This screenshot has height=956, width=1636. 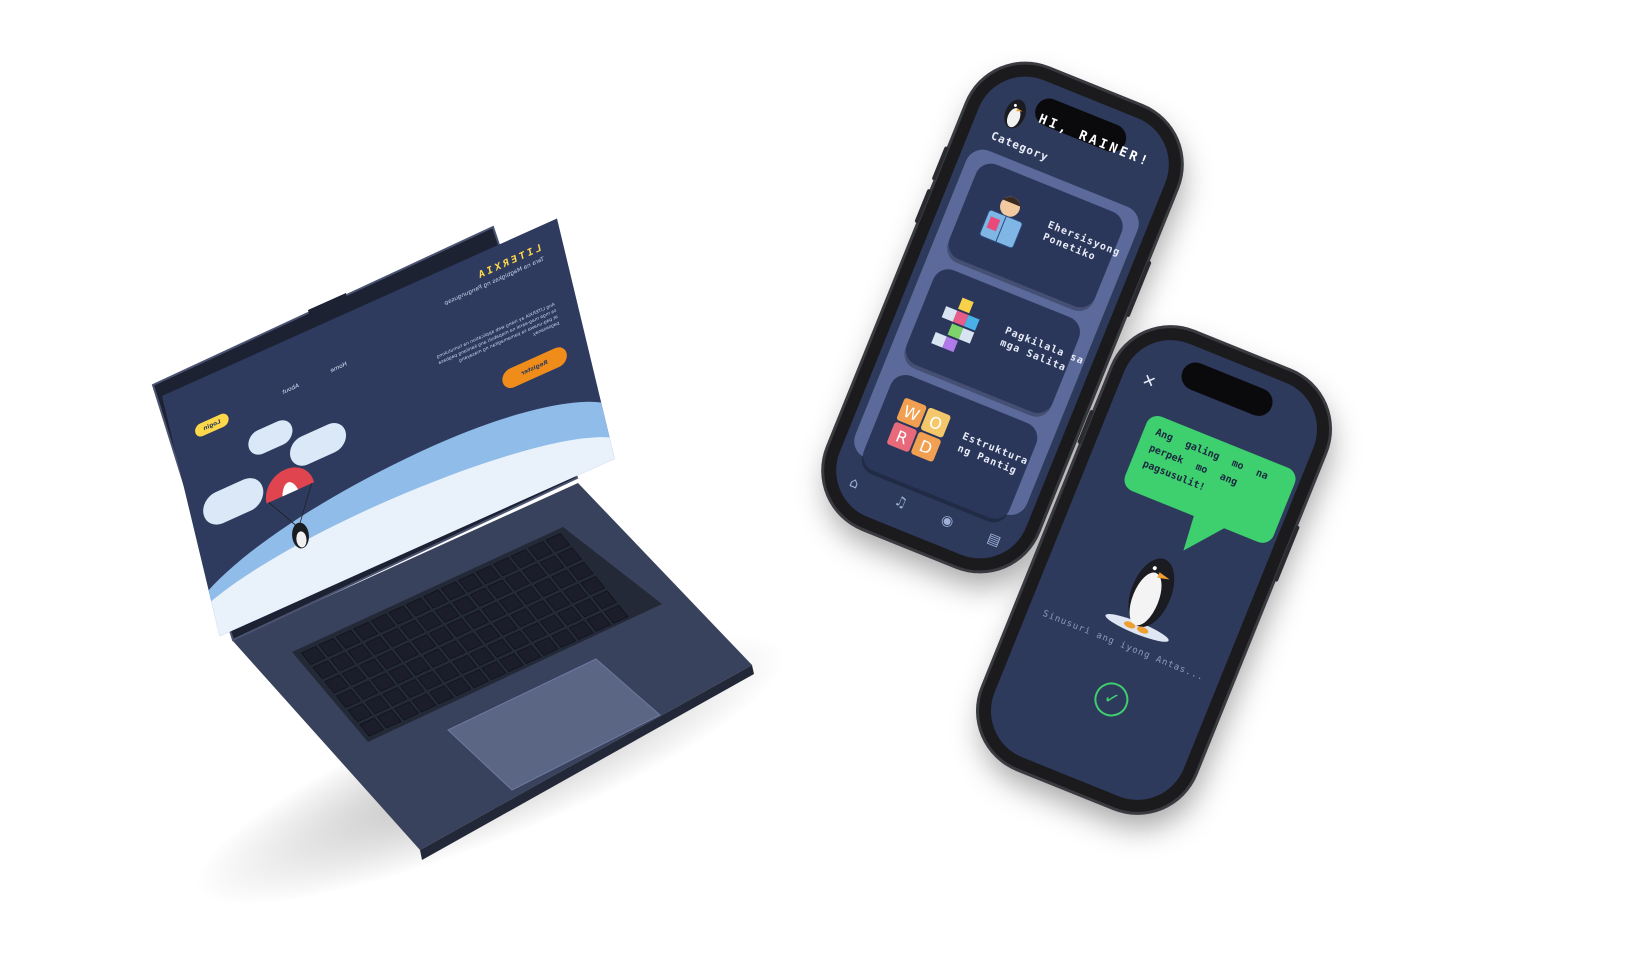 I want to click on nav-home-link: Home, so click(x=339, y=368).